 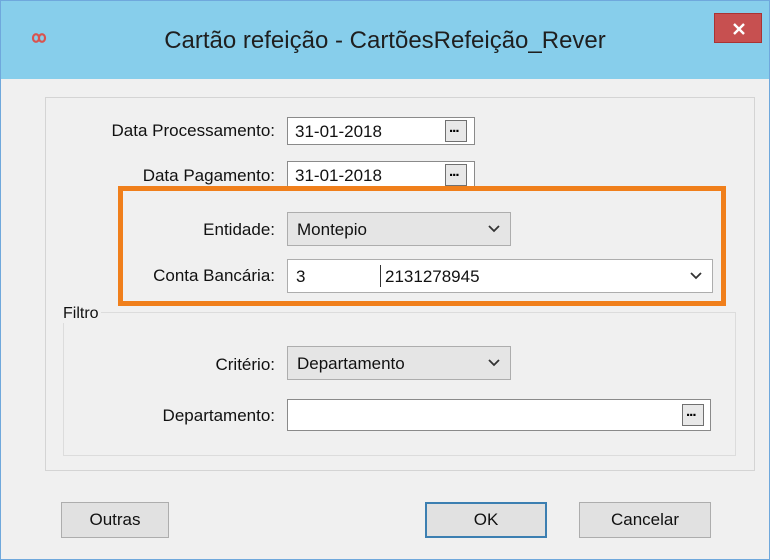 I want to click on criterio-select: Departamento, so click(x=399, y=363).